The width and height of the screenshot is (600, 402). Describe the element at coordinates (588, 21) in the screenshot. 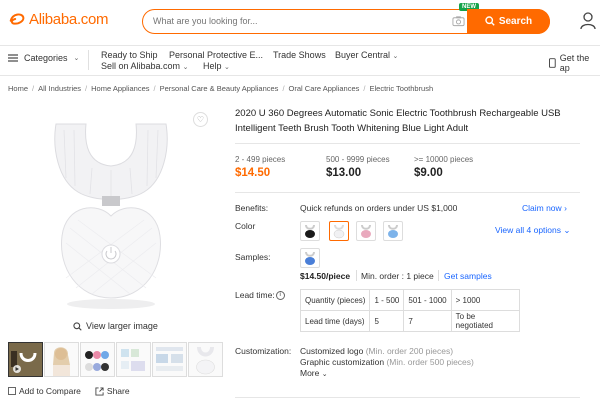

I see `user-icon` at that location.